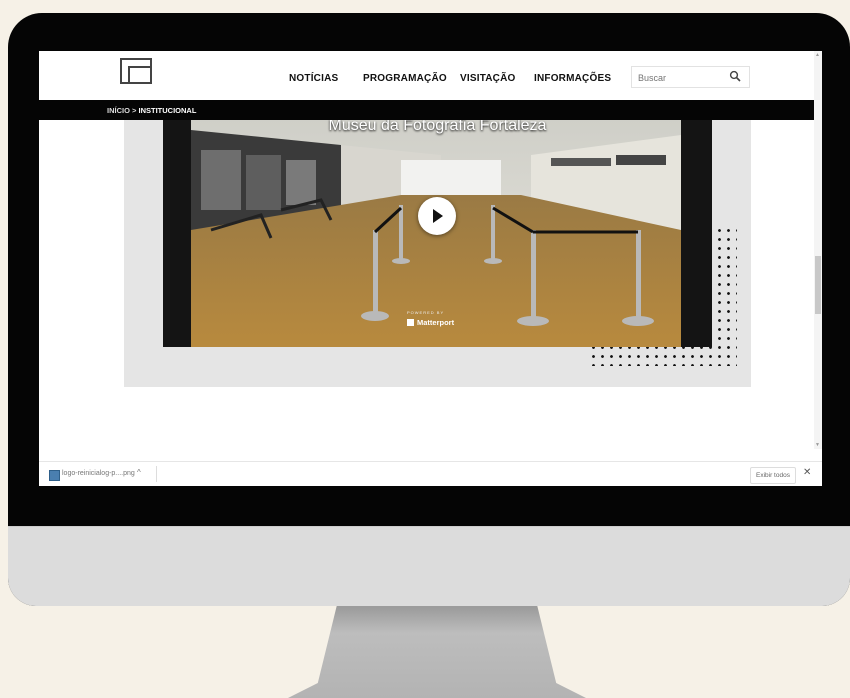 The width and height of the screenshot is (850, 698). What do you see at coordinates (313, 78) in the screenshot?
I see `nav-noticias: NOTÍCIAS` at bounding box center [313, 78].